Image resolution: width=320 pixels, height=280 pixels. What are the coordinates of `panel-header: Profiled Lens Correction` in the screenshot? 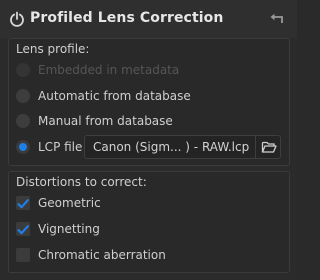 It's located at (148, 19).